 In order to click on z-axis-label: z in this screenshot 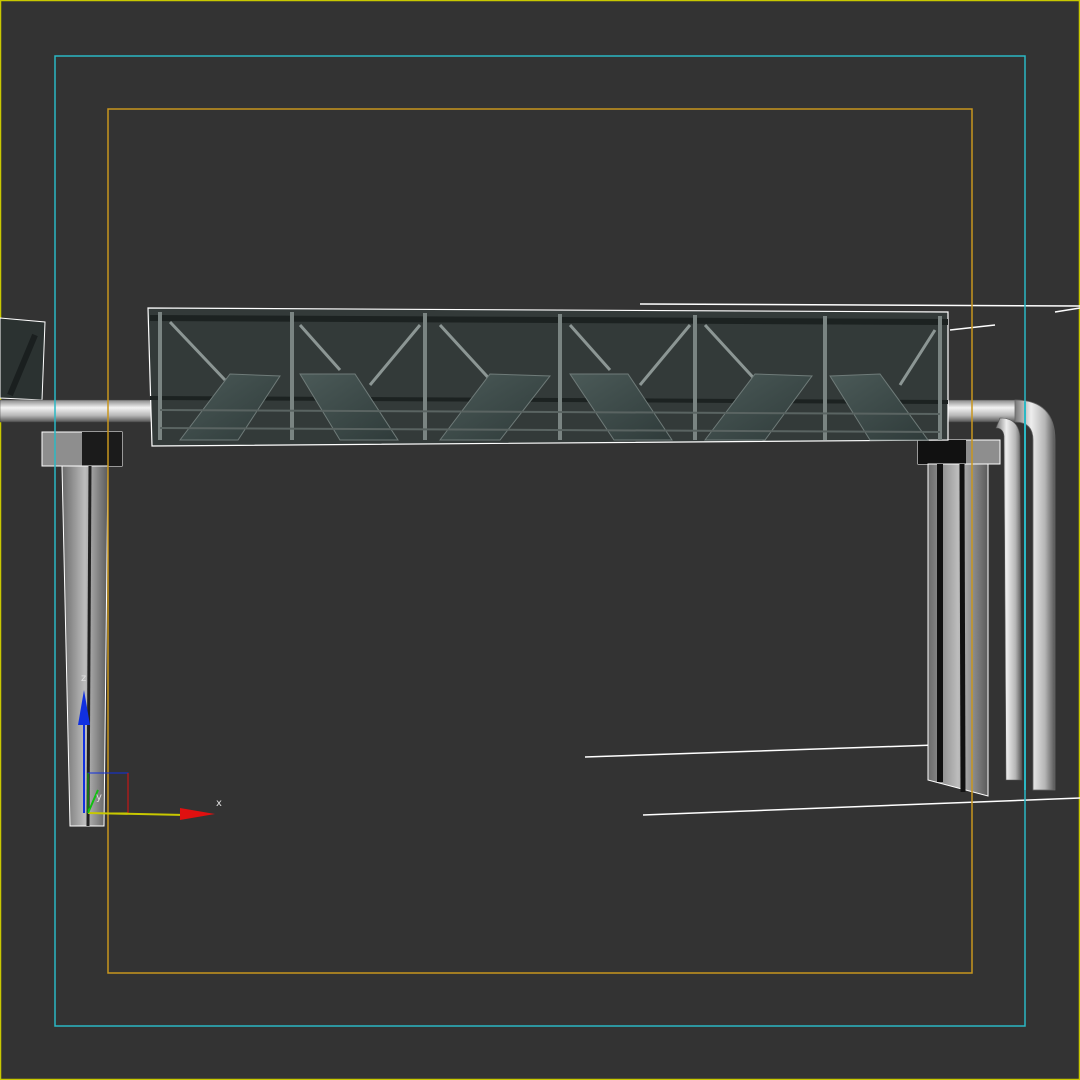, I will do `click(83, 678)`.